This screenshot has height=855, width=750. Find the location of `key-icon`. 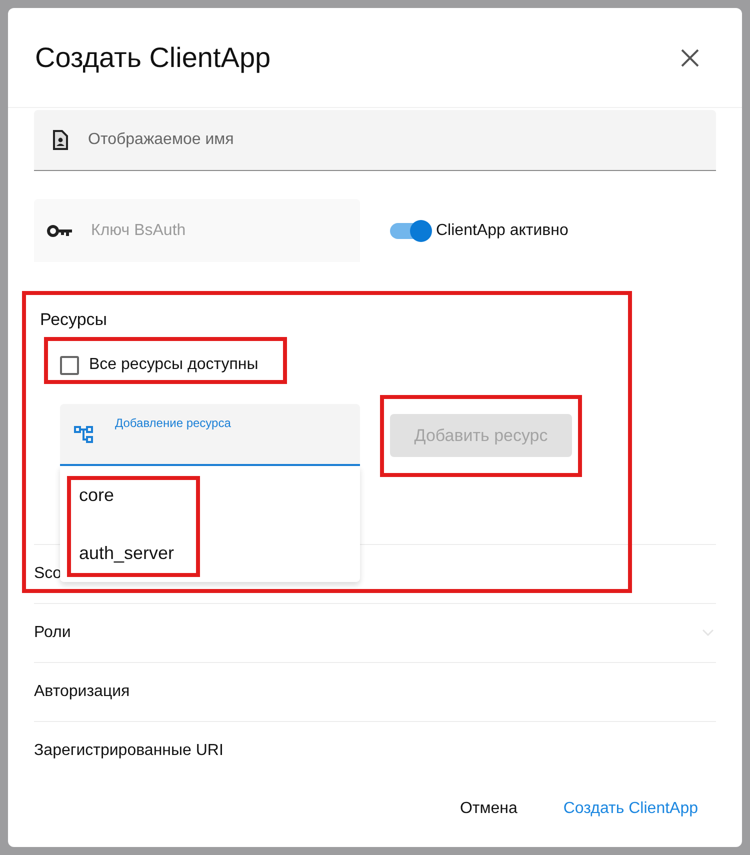

key-icon is located at coordinates (60, 231).